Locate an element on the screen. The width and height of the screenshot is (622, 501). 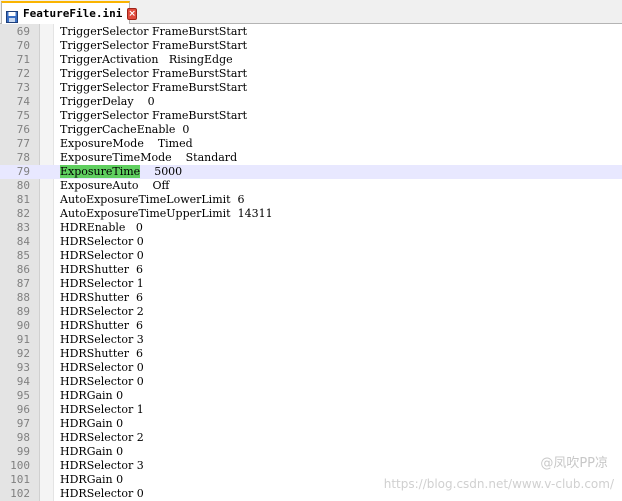
line-number: 97 is located at coordinates (23, 423).